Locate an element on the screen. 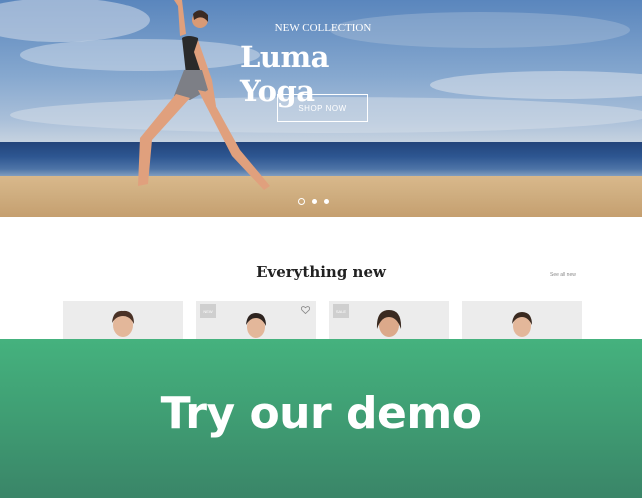 The width and height of the screenshot is (642, 498). shop-now-button: SHOP NOW is located at coordinates (322, 108).